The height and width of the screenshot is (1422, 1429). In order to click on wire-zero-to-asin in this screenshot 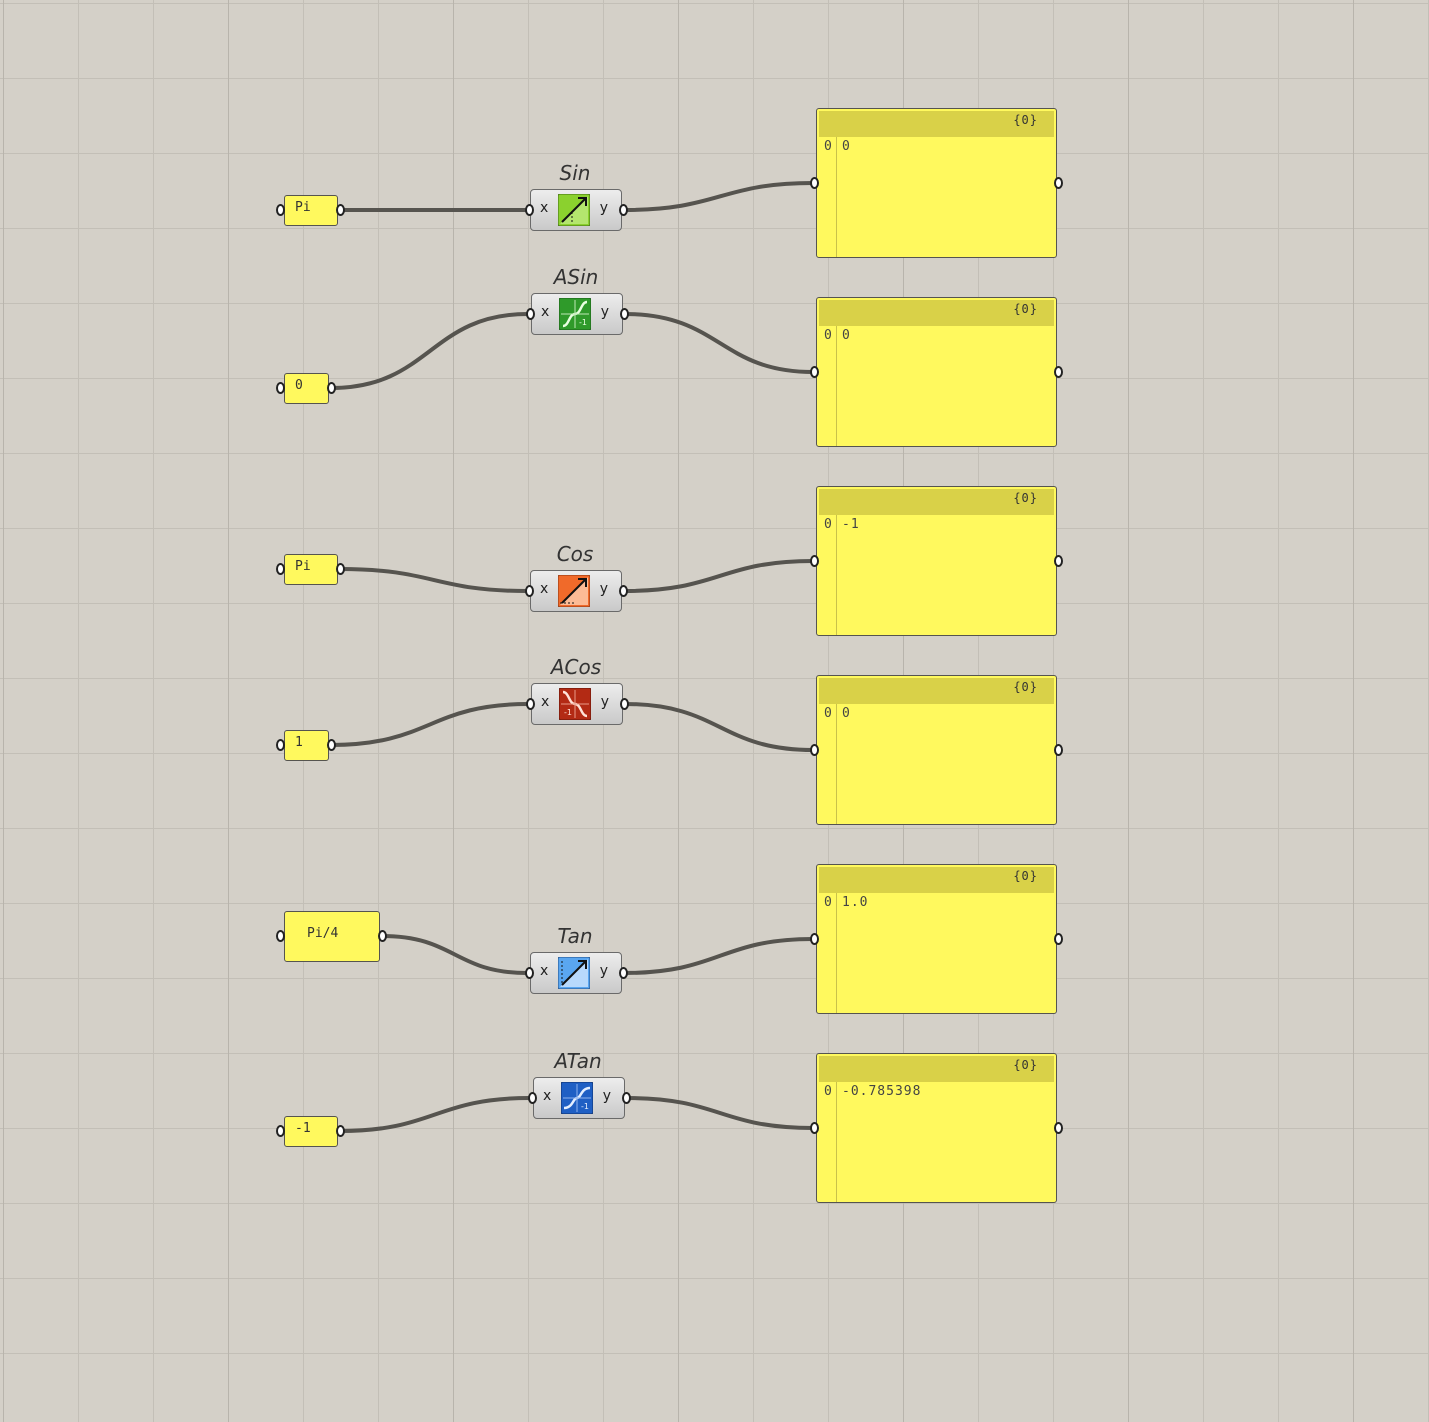, I will do `click(429, 351)`.